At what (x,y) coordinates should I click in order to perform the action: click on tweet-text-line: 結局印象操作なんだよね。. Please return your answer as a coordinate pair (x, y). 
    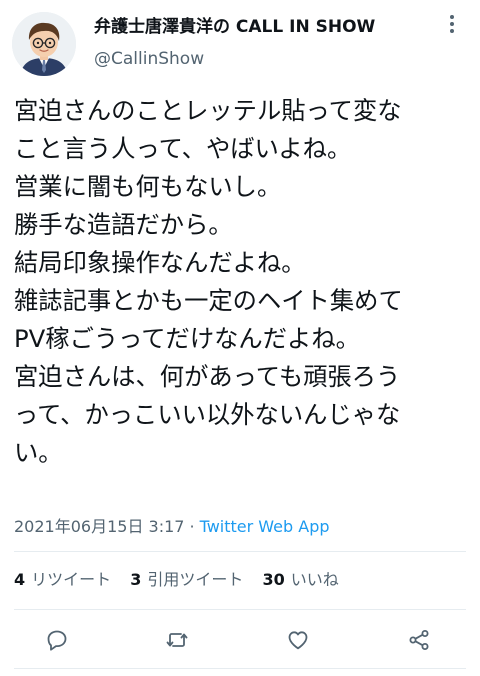
    Looking at the image, I should click on (160, 262).